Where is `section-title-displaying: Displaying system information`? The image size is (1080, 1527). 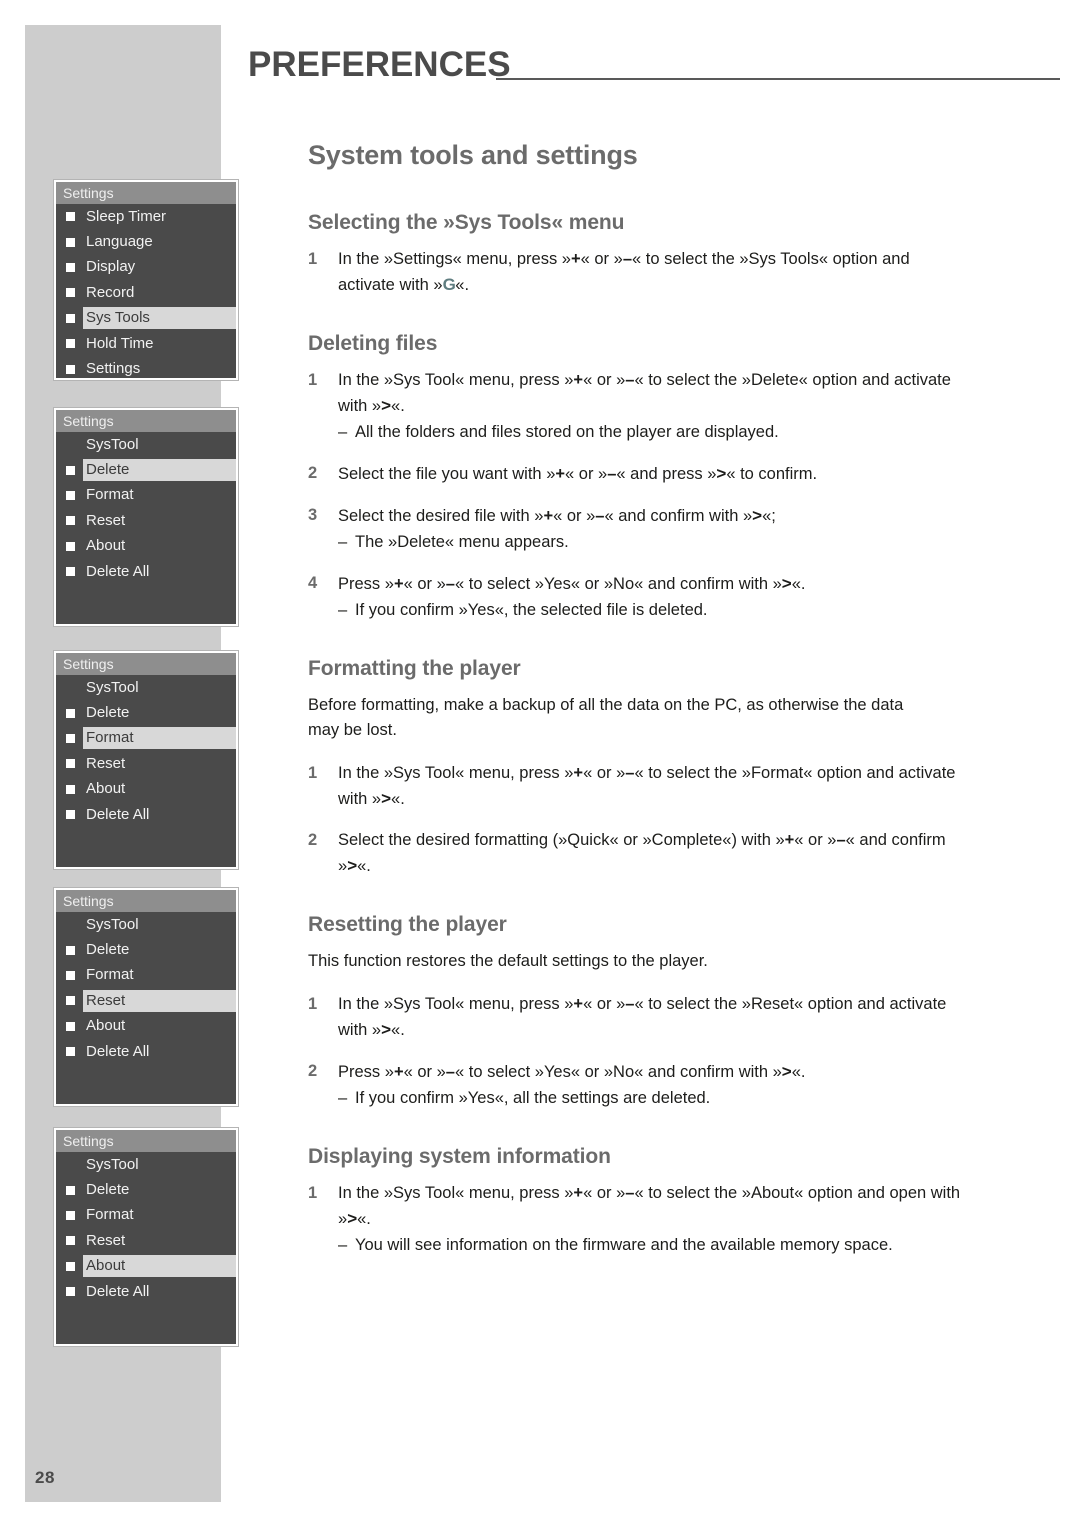
section-title-displaying: Displaying system information is located at coordinates (459, 1156).